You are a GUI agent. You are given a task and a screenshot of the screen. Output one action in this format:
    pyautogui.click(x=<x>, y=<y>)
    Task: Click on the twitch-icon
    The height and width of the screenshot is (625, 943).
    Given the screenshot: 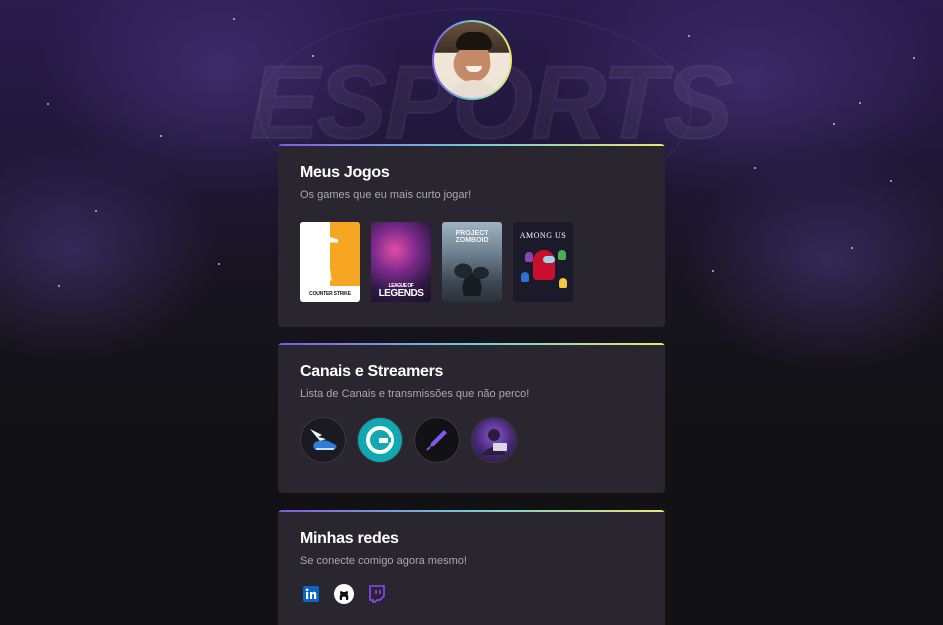 What is the action you would take?
    pyautogui.click(x=377, y=594)
    